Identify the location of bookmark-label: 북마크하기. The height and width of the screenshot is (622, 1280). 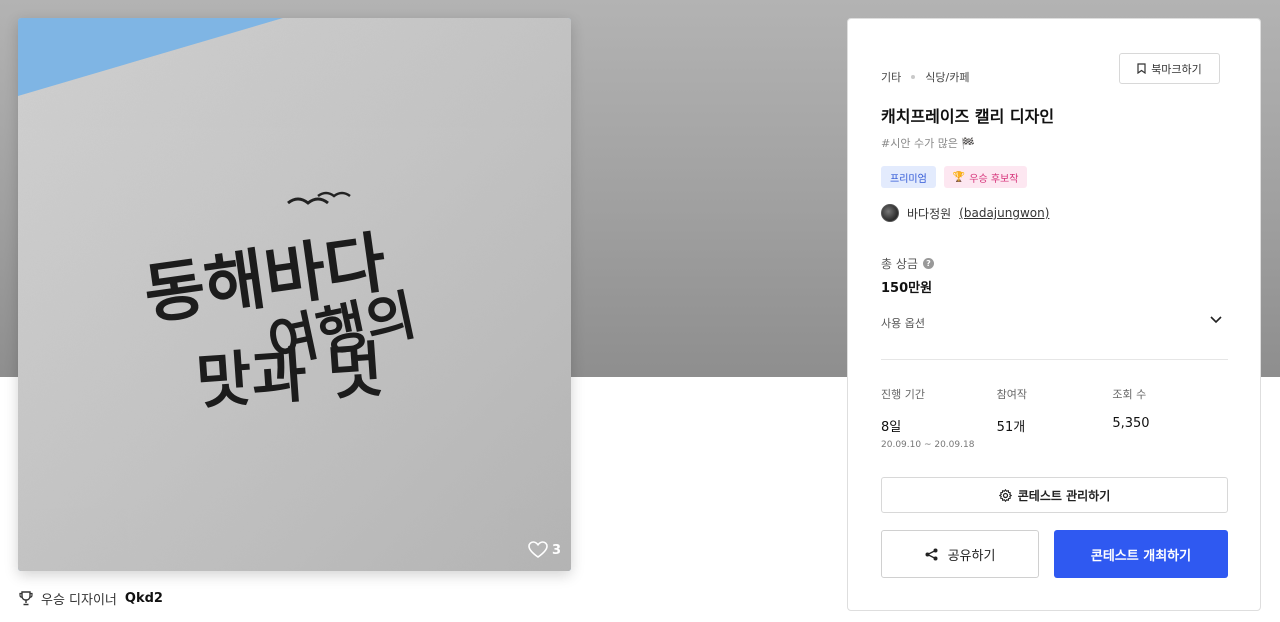
(1176, 69).